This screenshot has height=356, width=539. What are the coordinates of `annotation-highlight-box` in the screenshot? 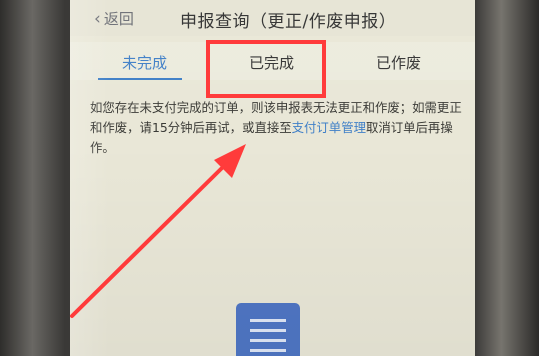 It's located at (266, 69).